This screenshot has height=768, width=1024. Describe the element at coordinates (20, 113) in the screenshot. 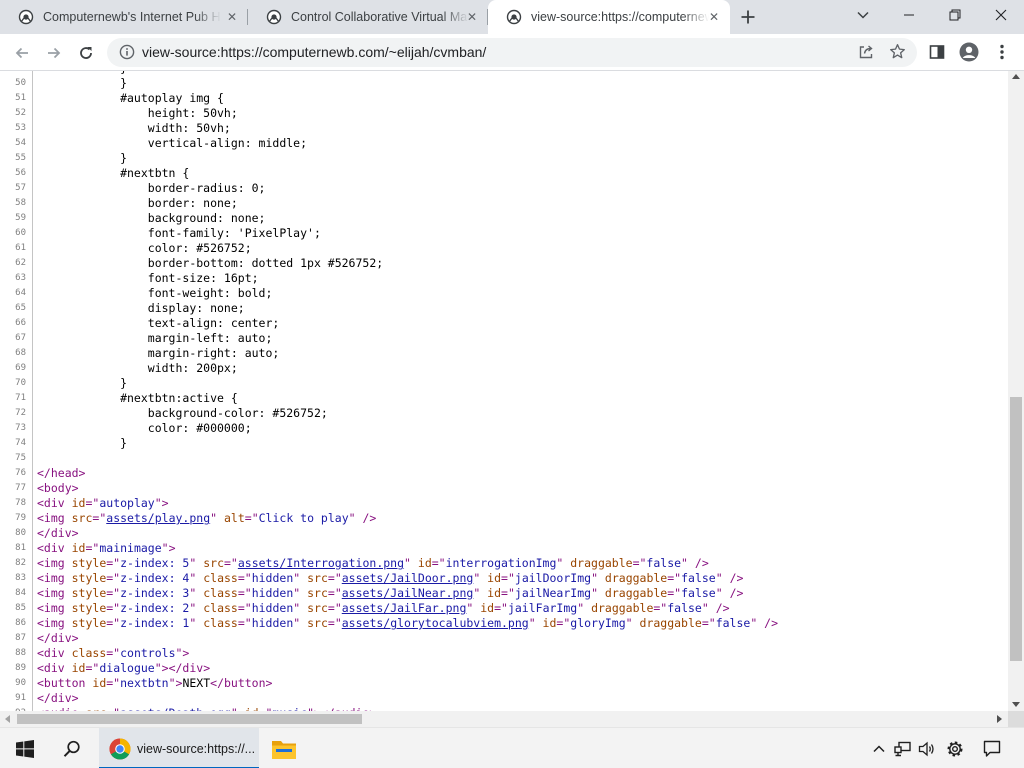

I see `line-number: 52` at that location.